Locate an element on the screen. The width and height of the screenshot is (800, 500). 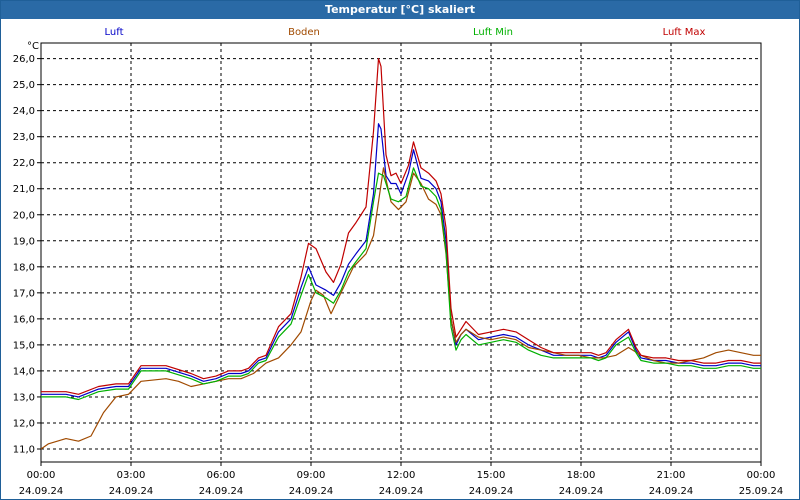
x-tick-time: 03:00 is located at coordinates (131, 475).